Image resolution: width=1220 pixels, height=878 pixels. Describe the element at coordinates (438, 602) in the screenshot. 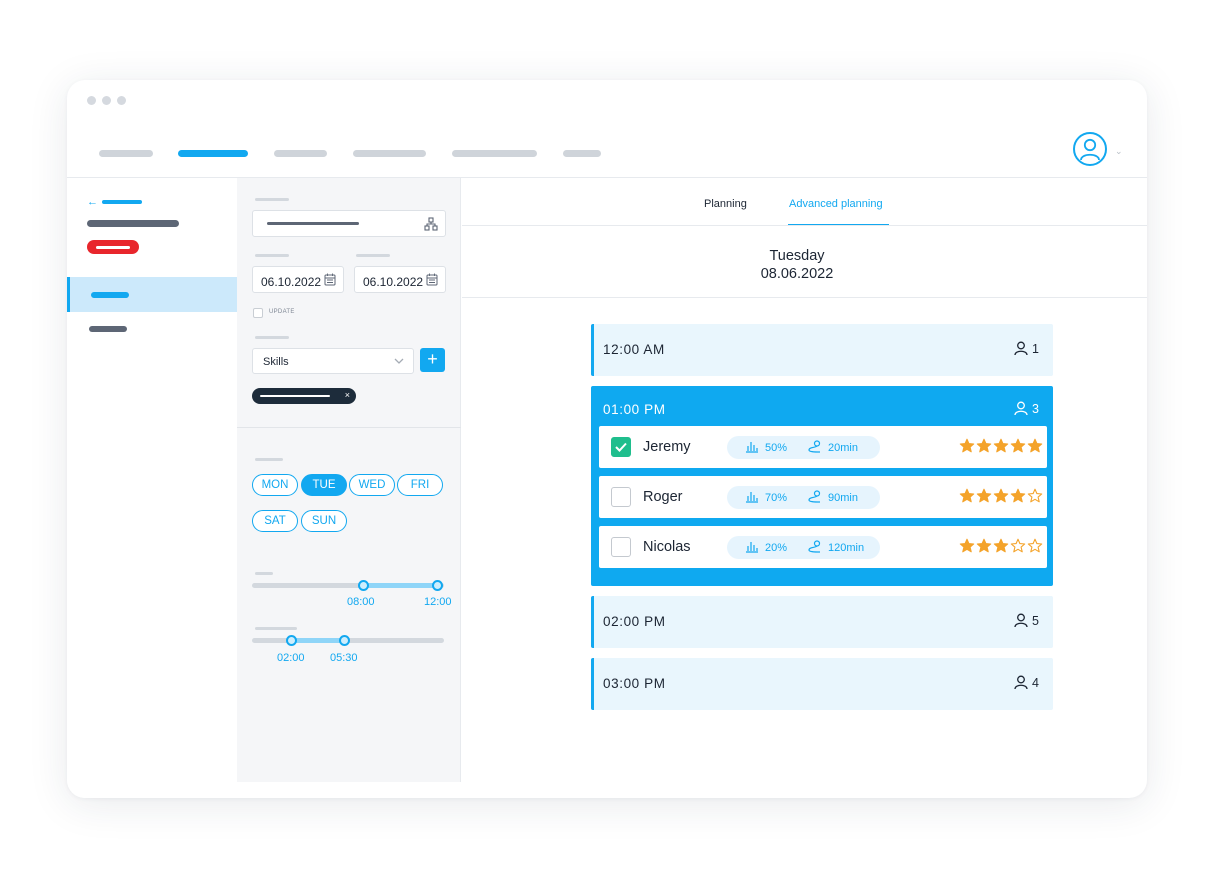

I see `hours-slider-max-value: 12:00` at that location.